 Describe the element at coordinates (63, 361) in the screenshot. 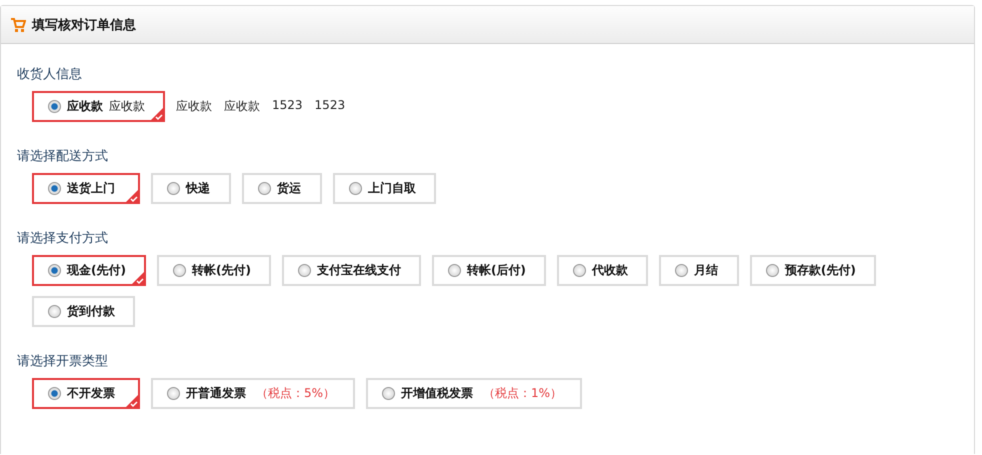

I see `section-title: 请选择开票类型` at that location.